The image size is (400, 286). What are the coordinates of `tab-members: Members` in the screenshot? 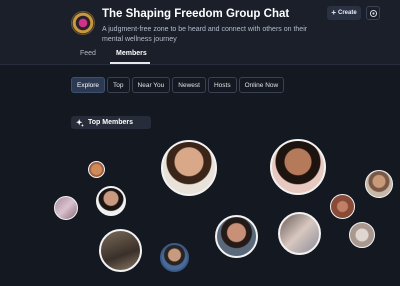 It's located at (131, 53).